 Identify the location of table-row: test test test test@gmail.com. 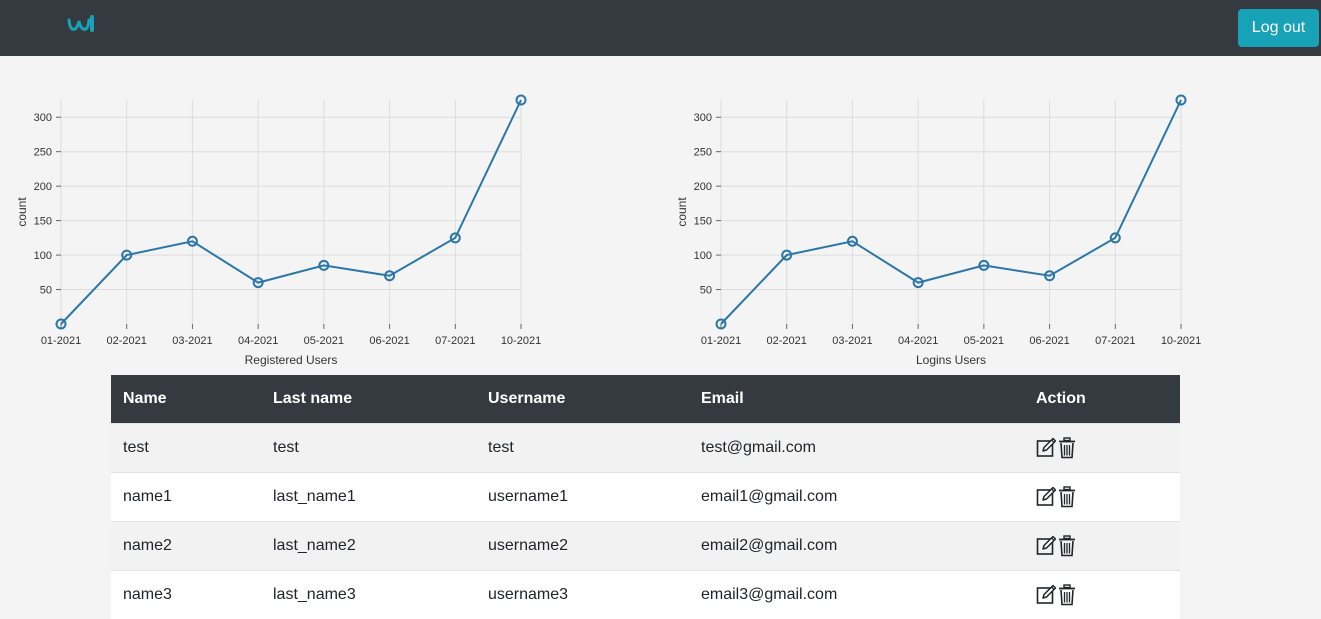
(645, 447).